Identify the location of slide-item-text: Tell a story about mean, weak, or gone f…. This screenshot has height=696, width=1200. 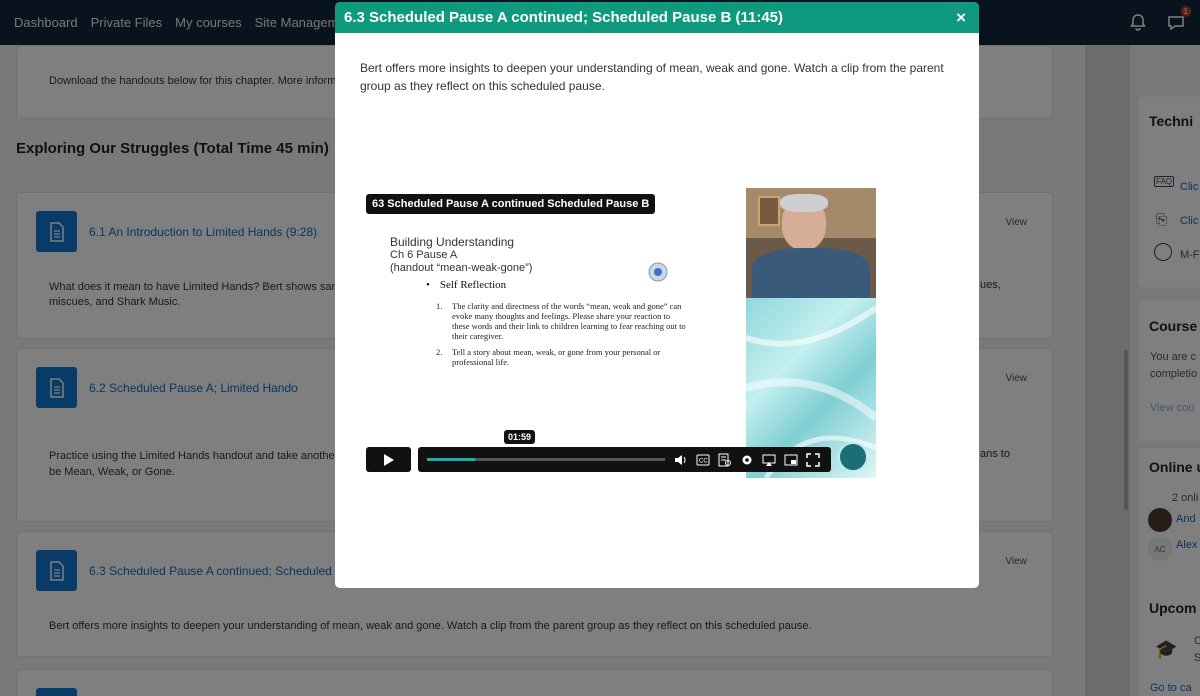
(556, 357).